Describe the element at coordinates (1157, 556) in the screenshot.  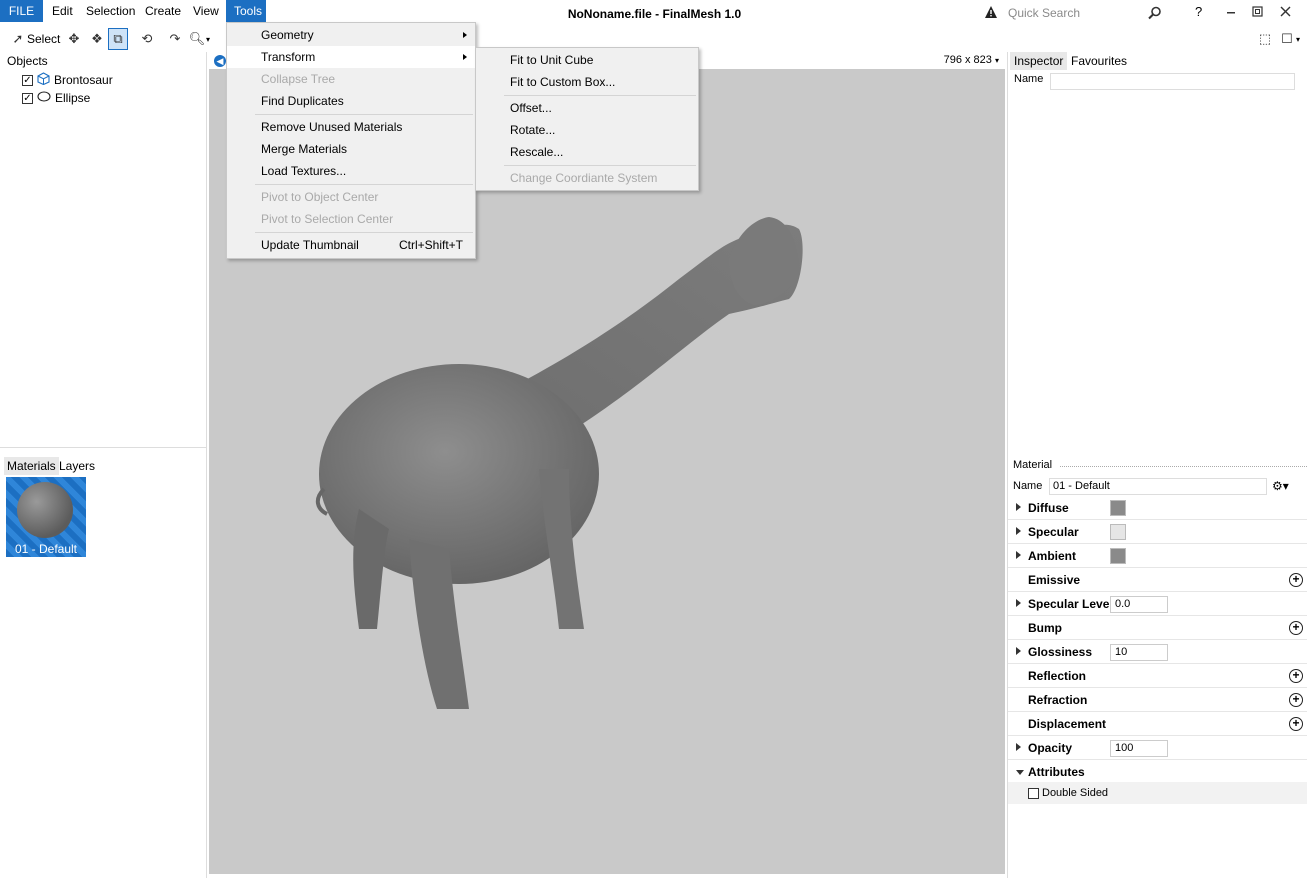
I see `prop-ambient: Ambient` at that location.